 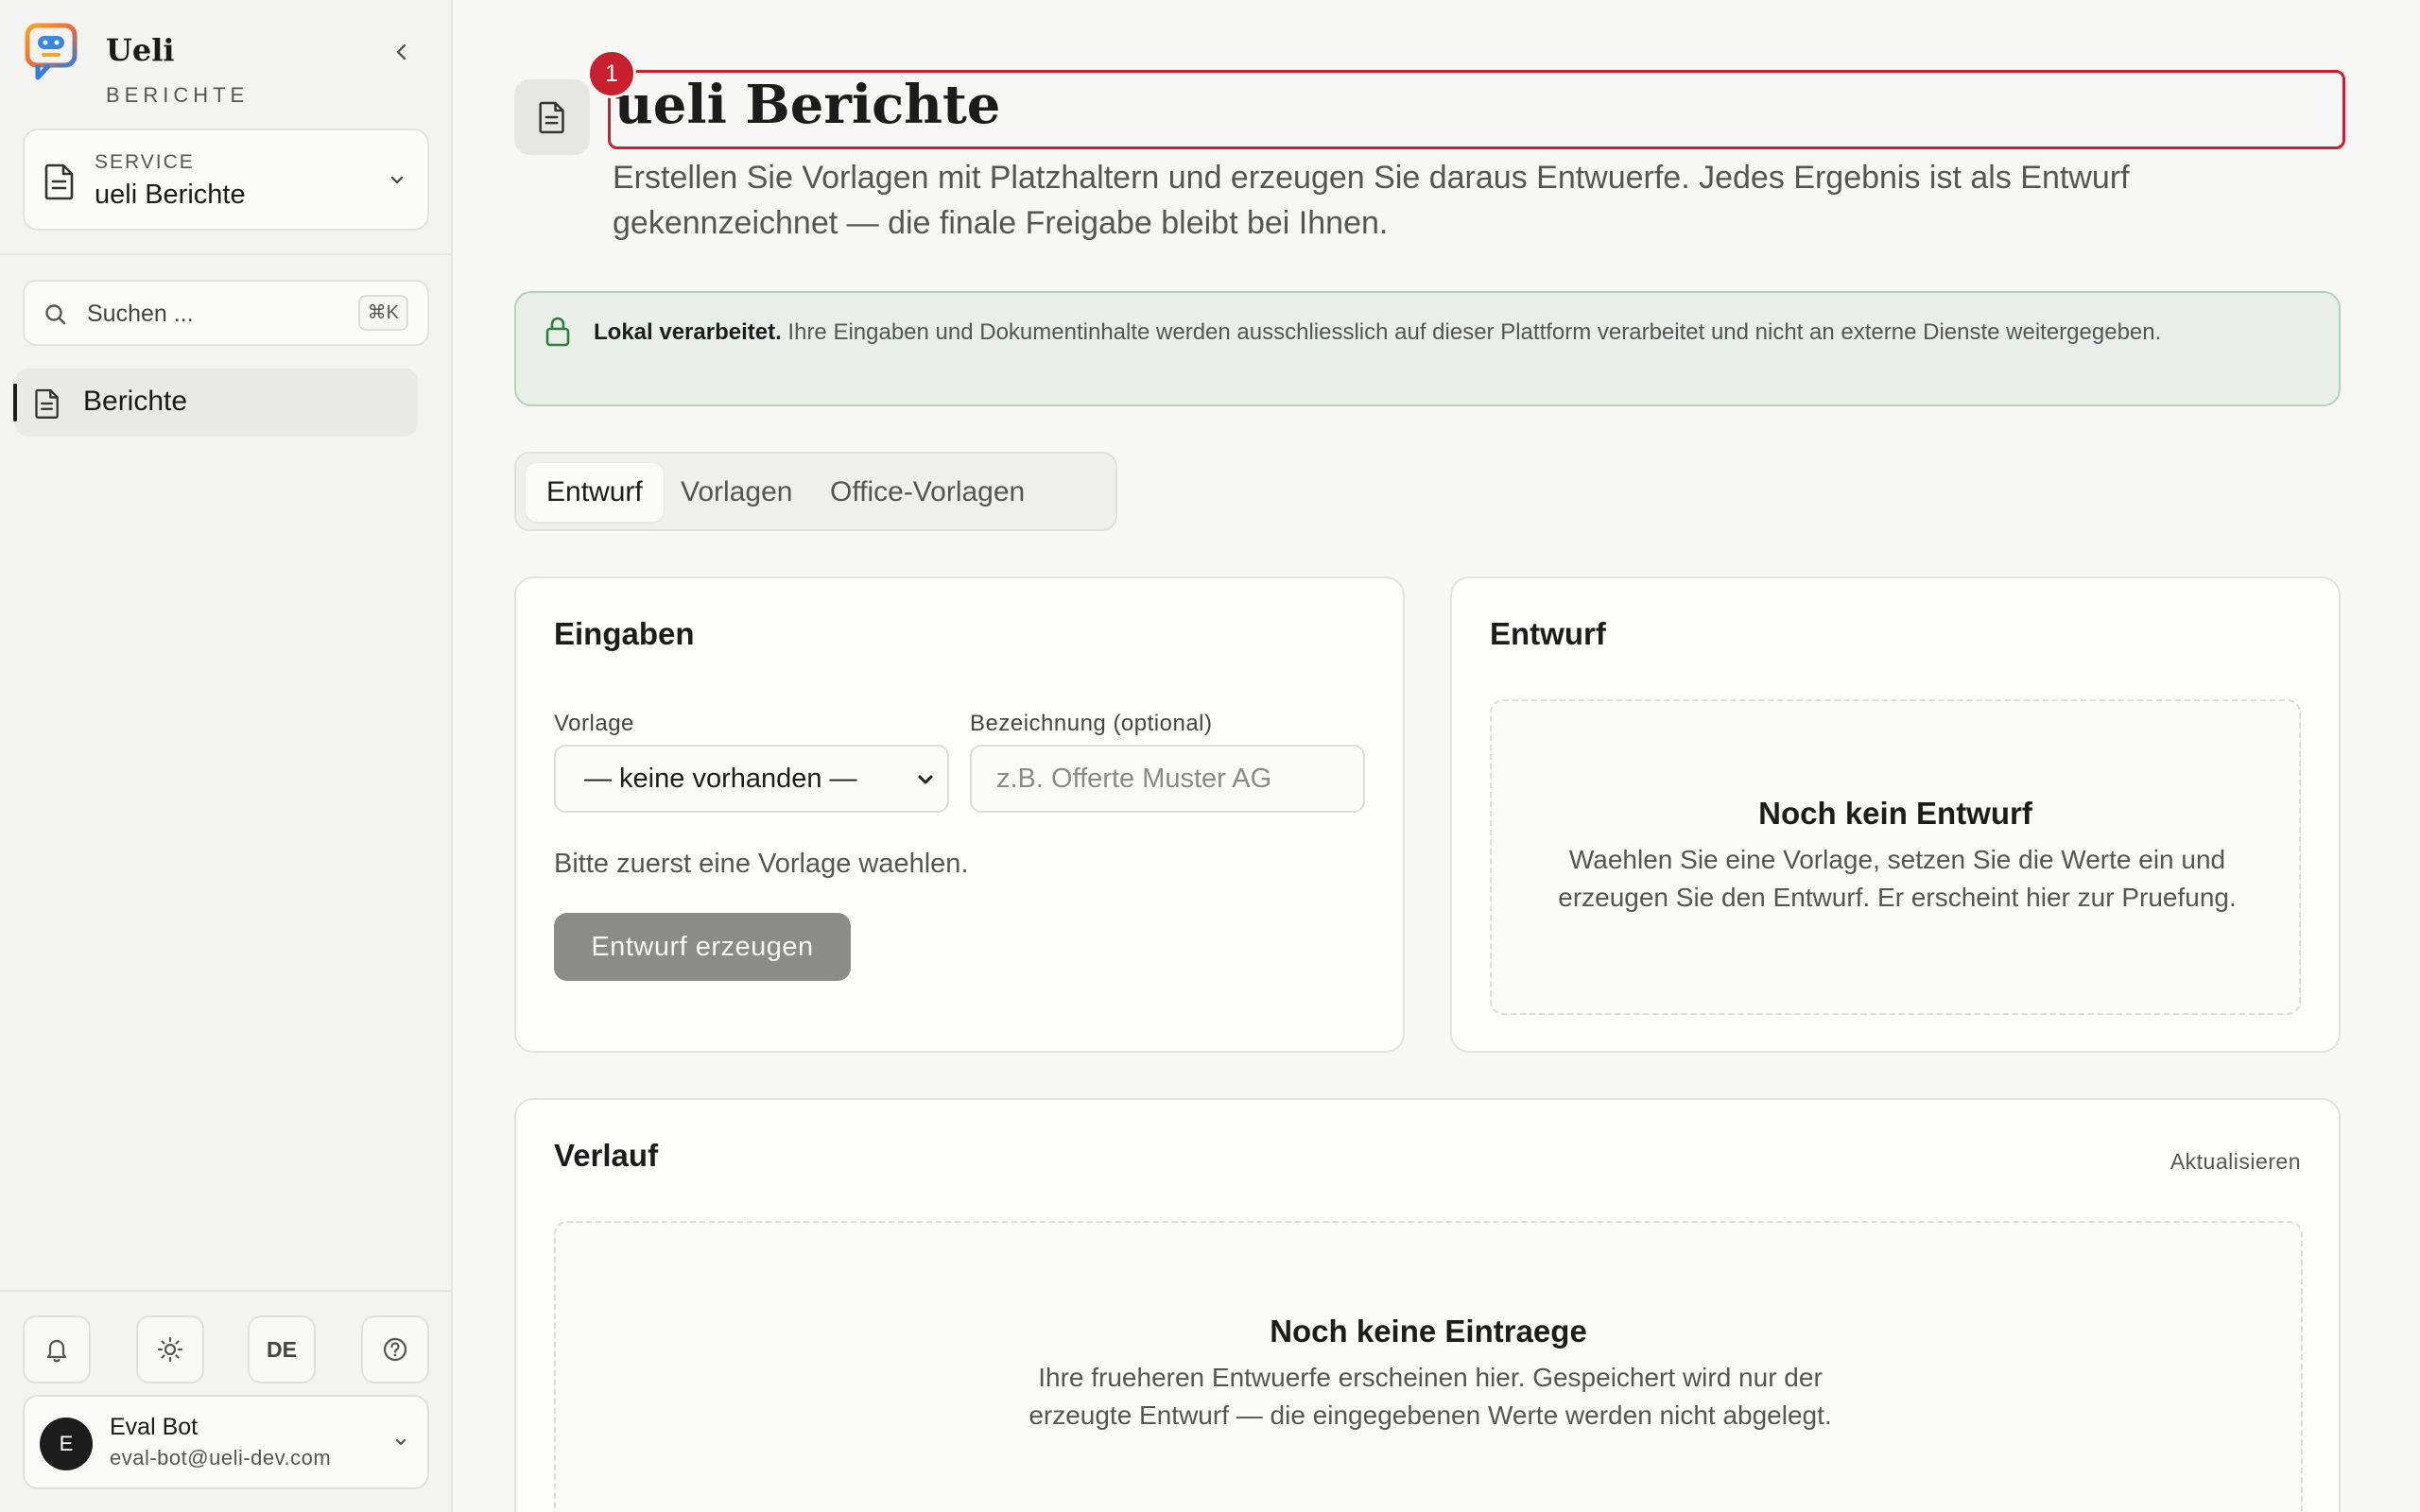 What do you see at coordinates (226, 1442) in the screenshot?
I see `user-menu: E Eval Bot eval-bot@ueli-dev.com` at bounding box center [226, 1442].